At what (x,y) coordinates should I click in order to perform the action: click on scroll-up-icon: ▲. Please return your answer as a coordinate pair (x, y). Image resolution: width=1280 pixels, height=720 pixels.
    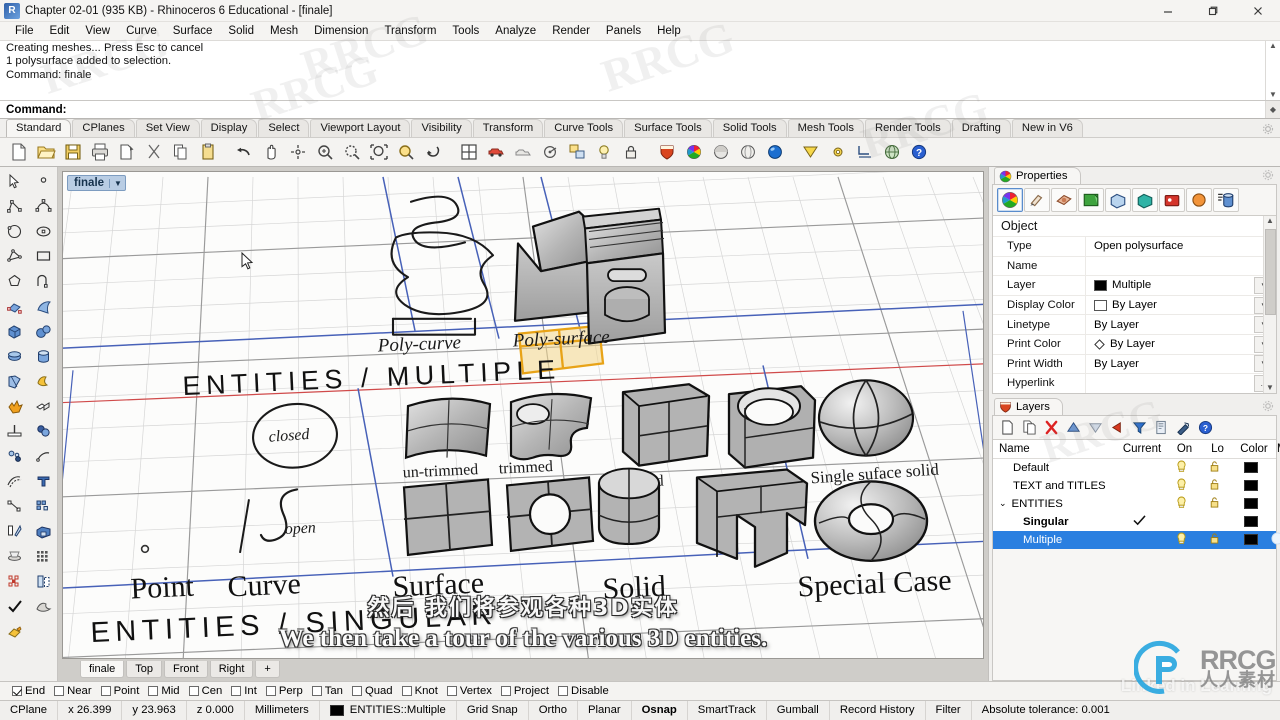
    Looking at the image, I should click on (1270, 221).